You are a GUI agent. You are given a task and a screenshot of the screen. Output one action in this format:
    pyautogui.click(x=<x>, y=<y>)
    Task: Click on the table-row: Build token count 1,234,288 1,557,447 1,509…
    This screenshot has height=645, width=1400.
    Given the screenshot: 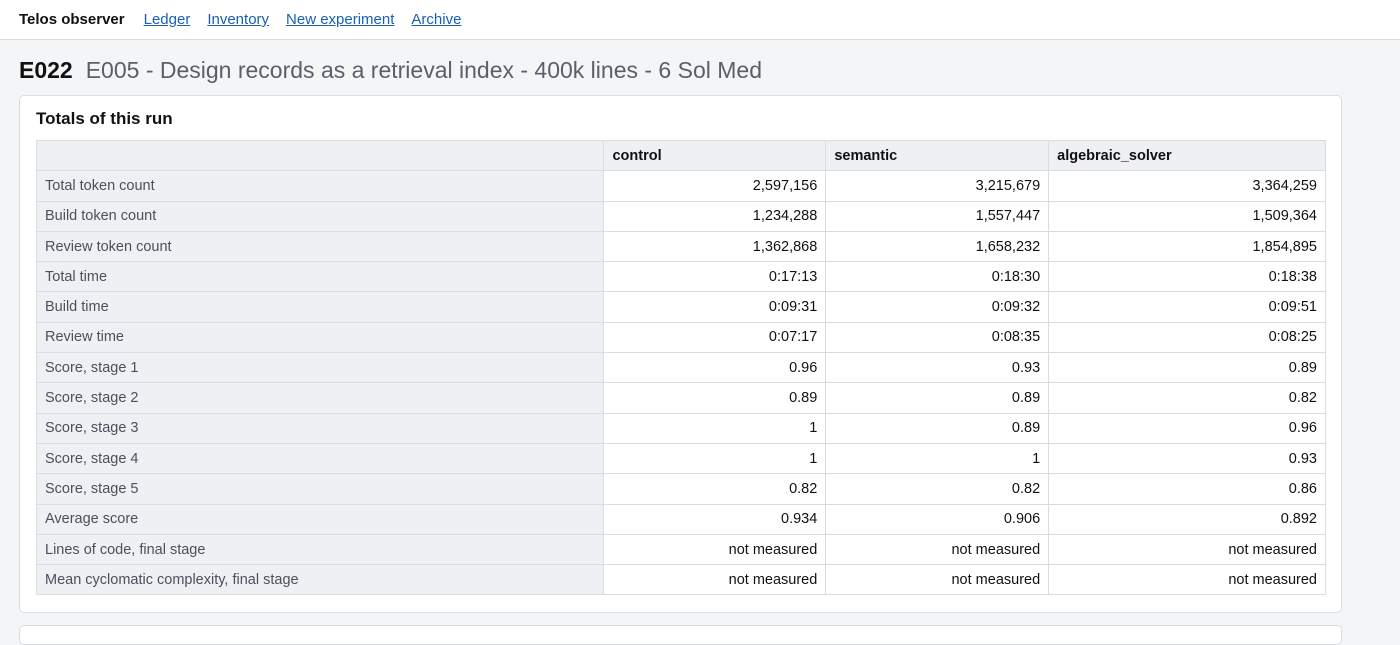 What is the action you would take?
    pyautogui.click(x=680, y=216)
    